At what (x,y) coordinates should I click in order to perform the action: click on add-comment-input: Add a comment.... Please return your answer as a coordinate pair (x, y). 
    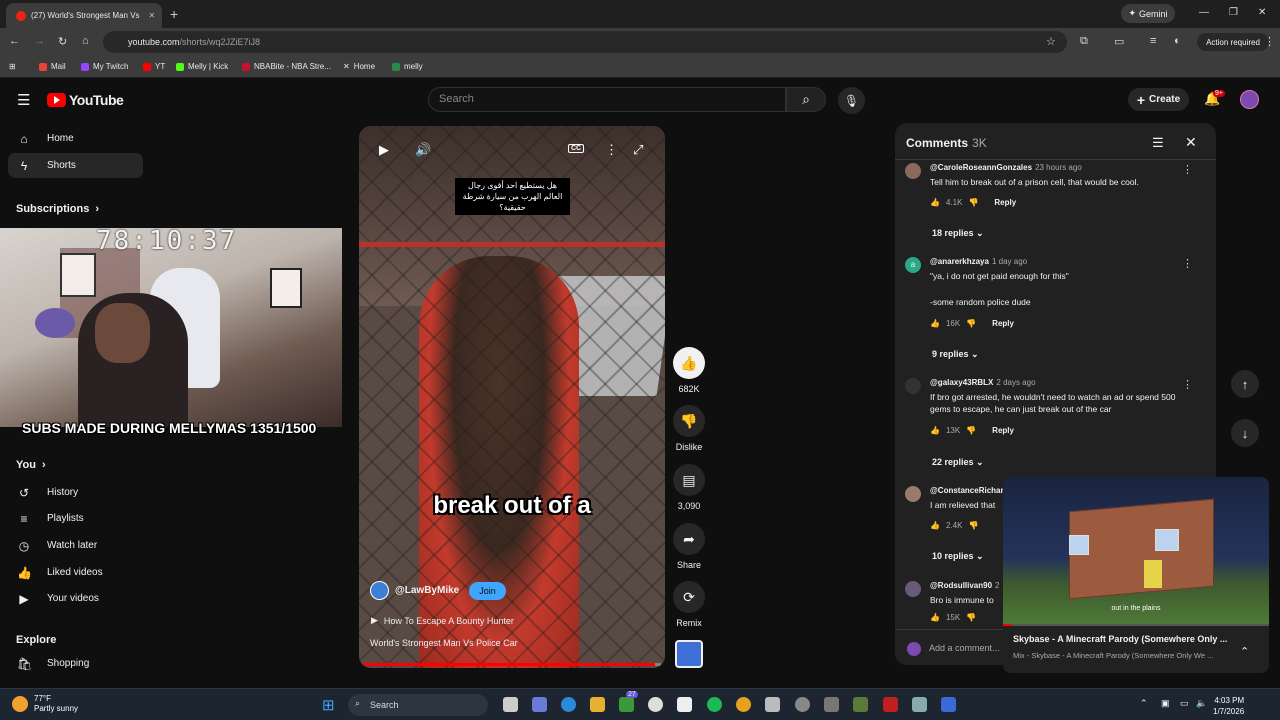
    Looking at the image, I should click on (964, 648).